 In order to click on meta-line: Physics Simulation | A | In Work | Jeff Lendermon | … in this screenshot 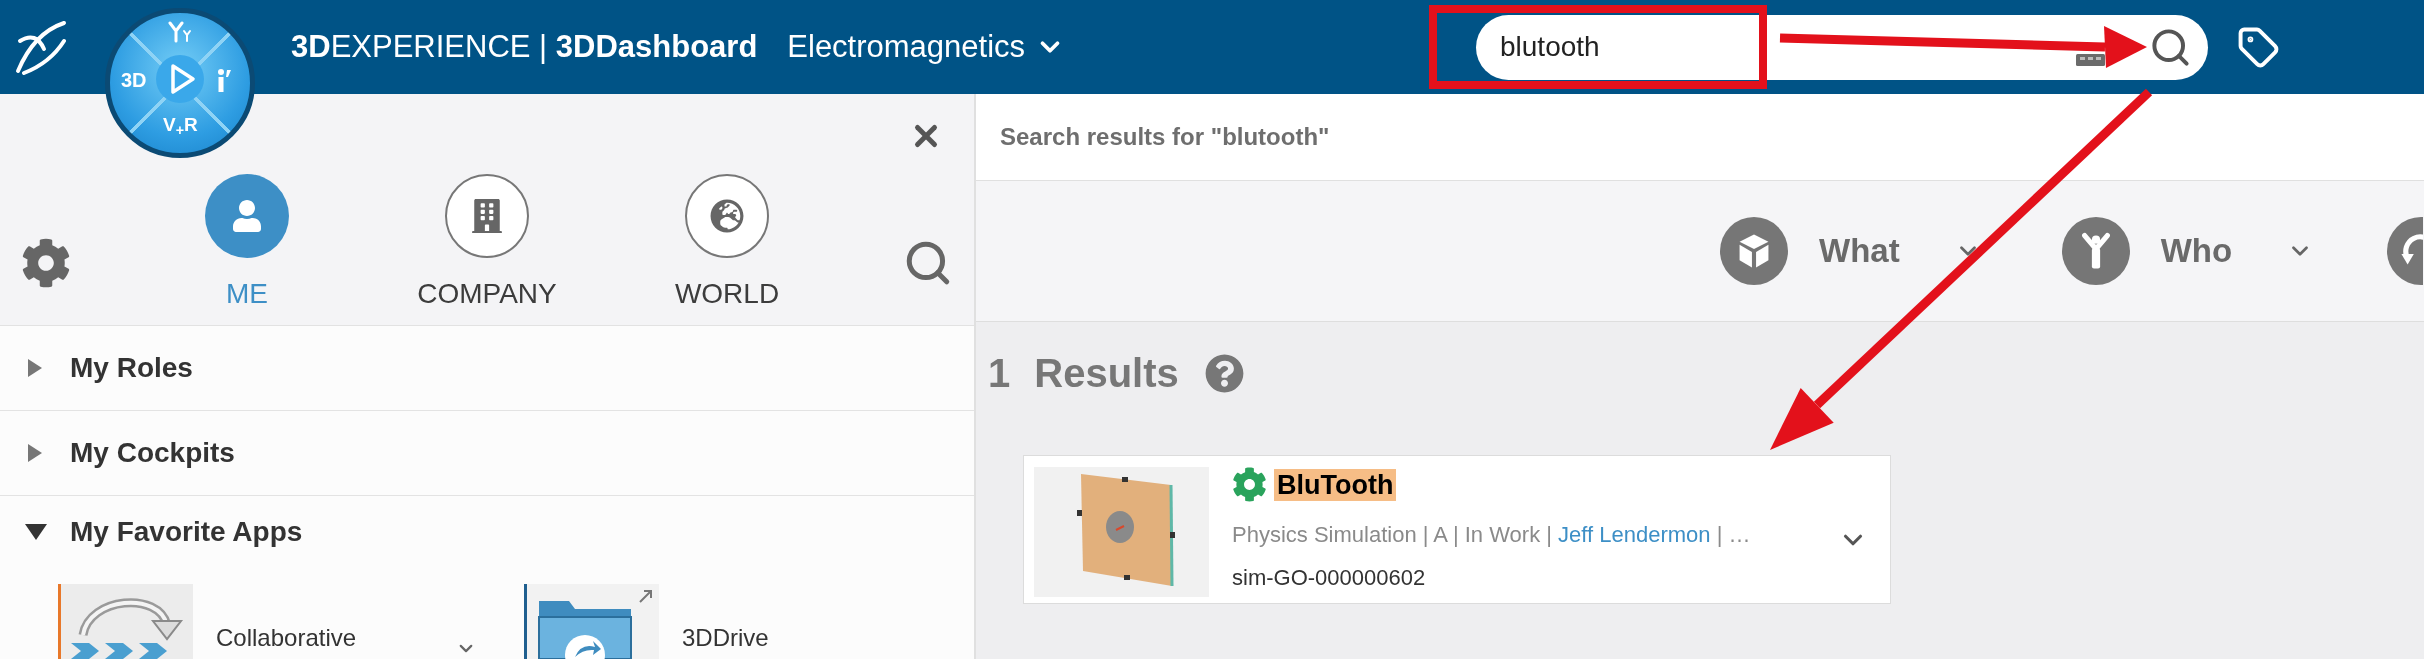, I will do `click(1492, 535)`.